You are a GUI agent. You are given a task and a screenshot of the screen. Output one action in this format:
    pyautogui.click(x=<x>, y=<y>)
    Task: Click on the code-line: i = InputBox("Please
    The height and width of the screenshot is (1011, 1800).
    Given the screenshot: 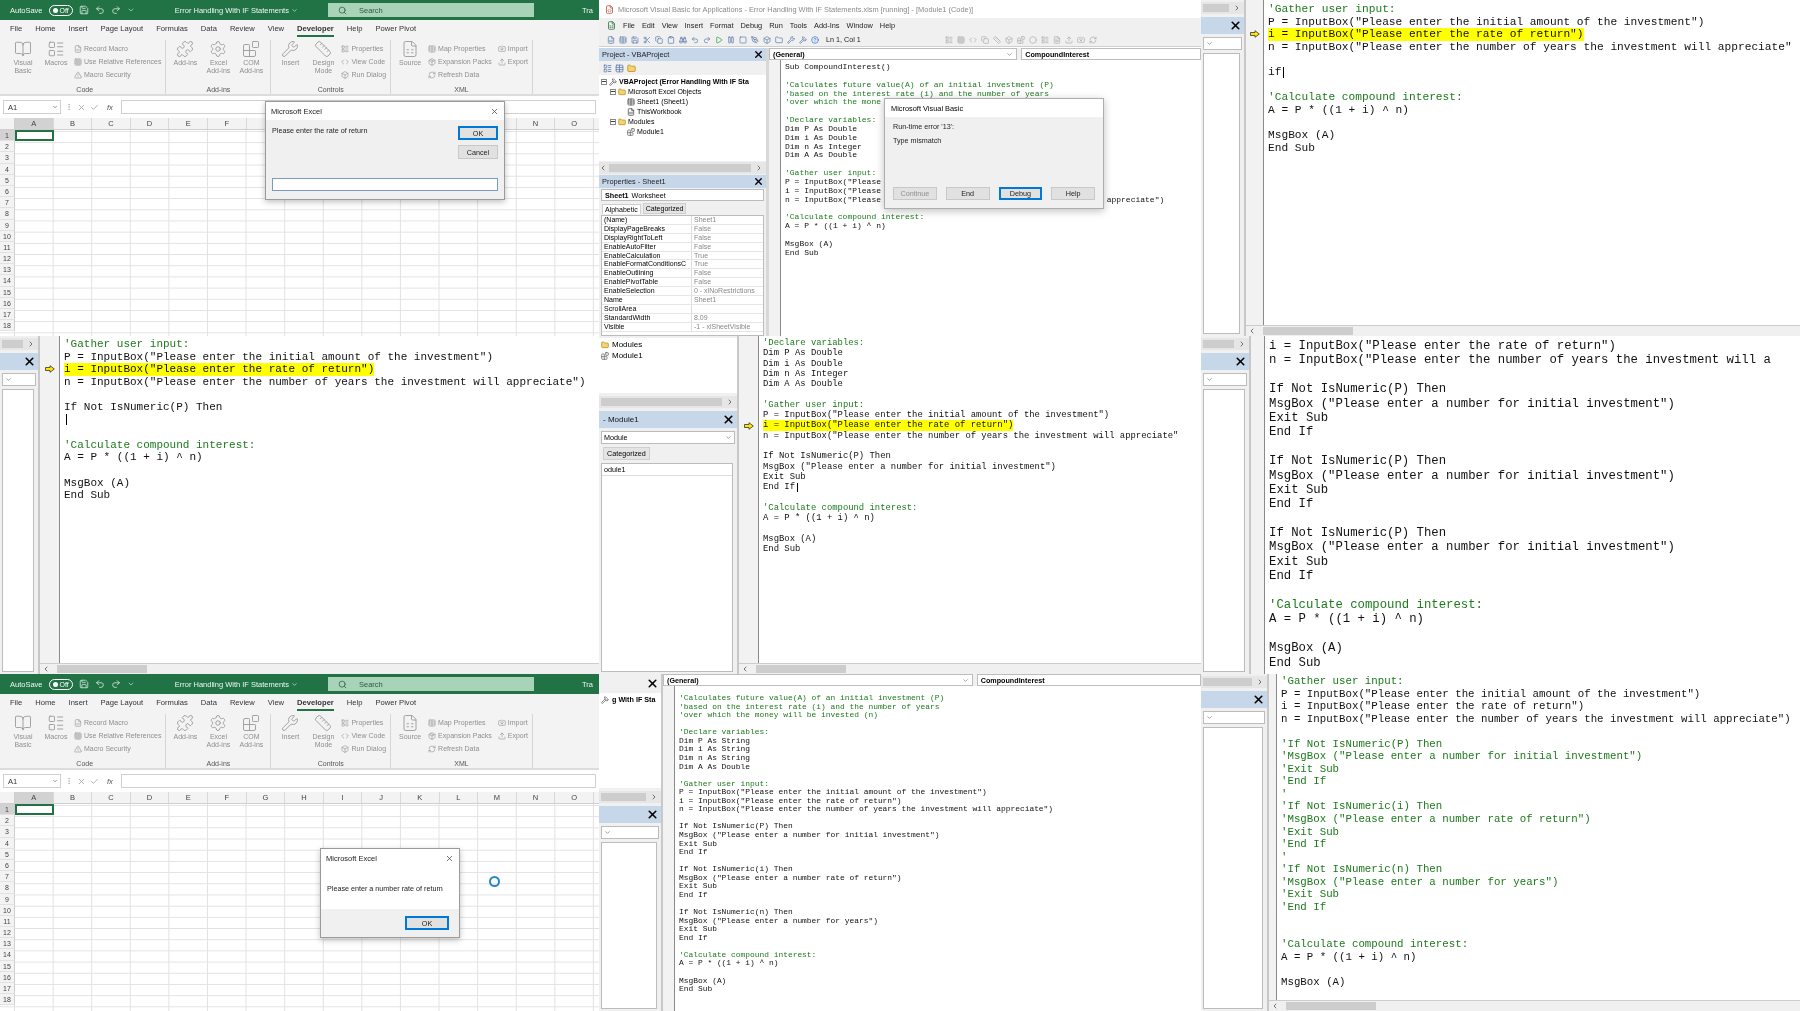 What is the action you would take?
    pyautogui.click(x=833, y=190)
    